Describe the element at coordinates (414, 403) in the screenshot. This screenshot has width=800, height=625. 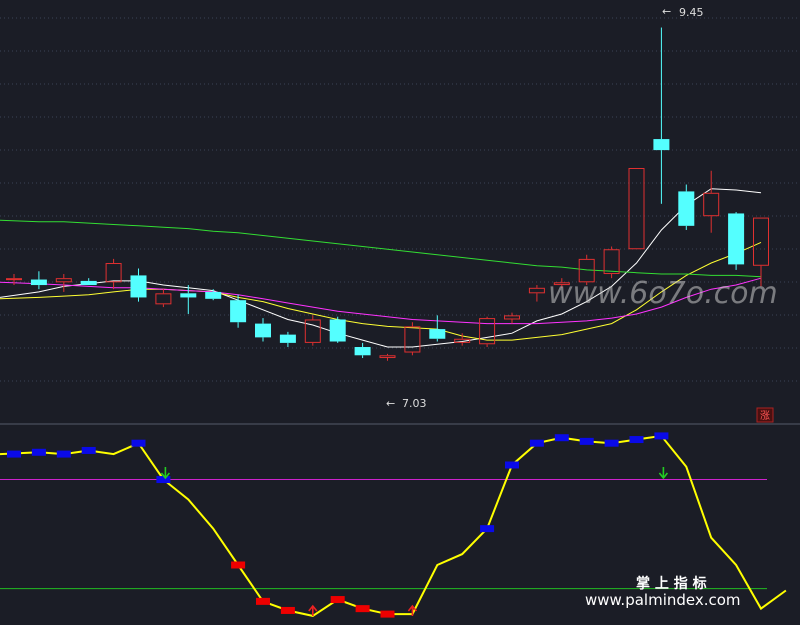
I see `low-price-label: 7.03` at that location.